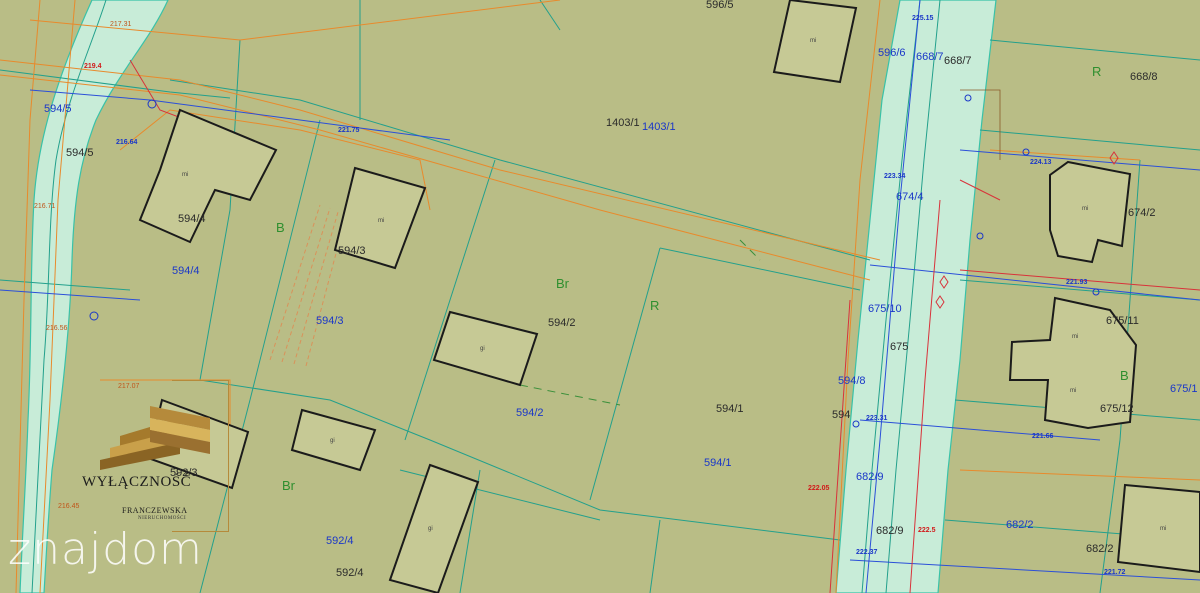  Describe the element at coordinates (819, 488) in the screenshot. I see `svg-text: 222.05` at that location.